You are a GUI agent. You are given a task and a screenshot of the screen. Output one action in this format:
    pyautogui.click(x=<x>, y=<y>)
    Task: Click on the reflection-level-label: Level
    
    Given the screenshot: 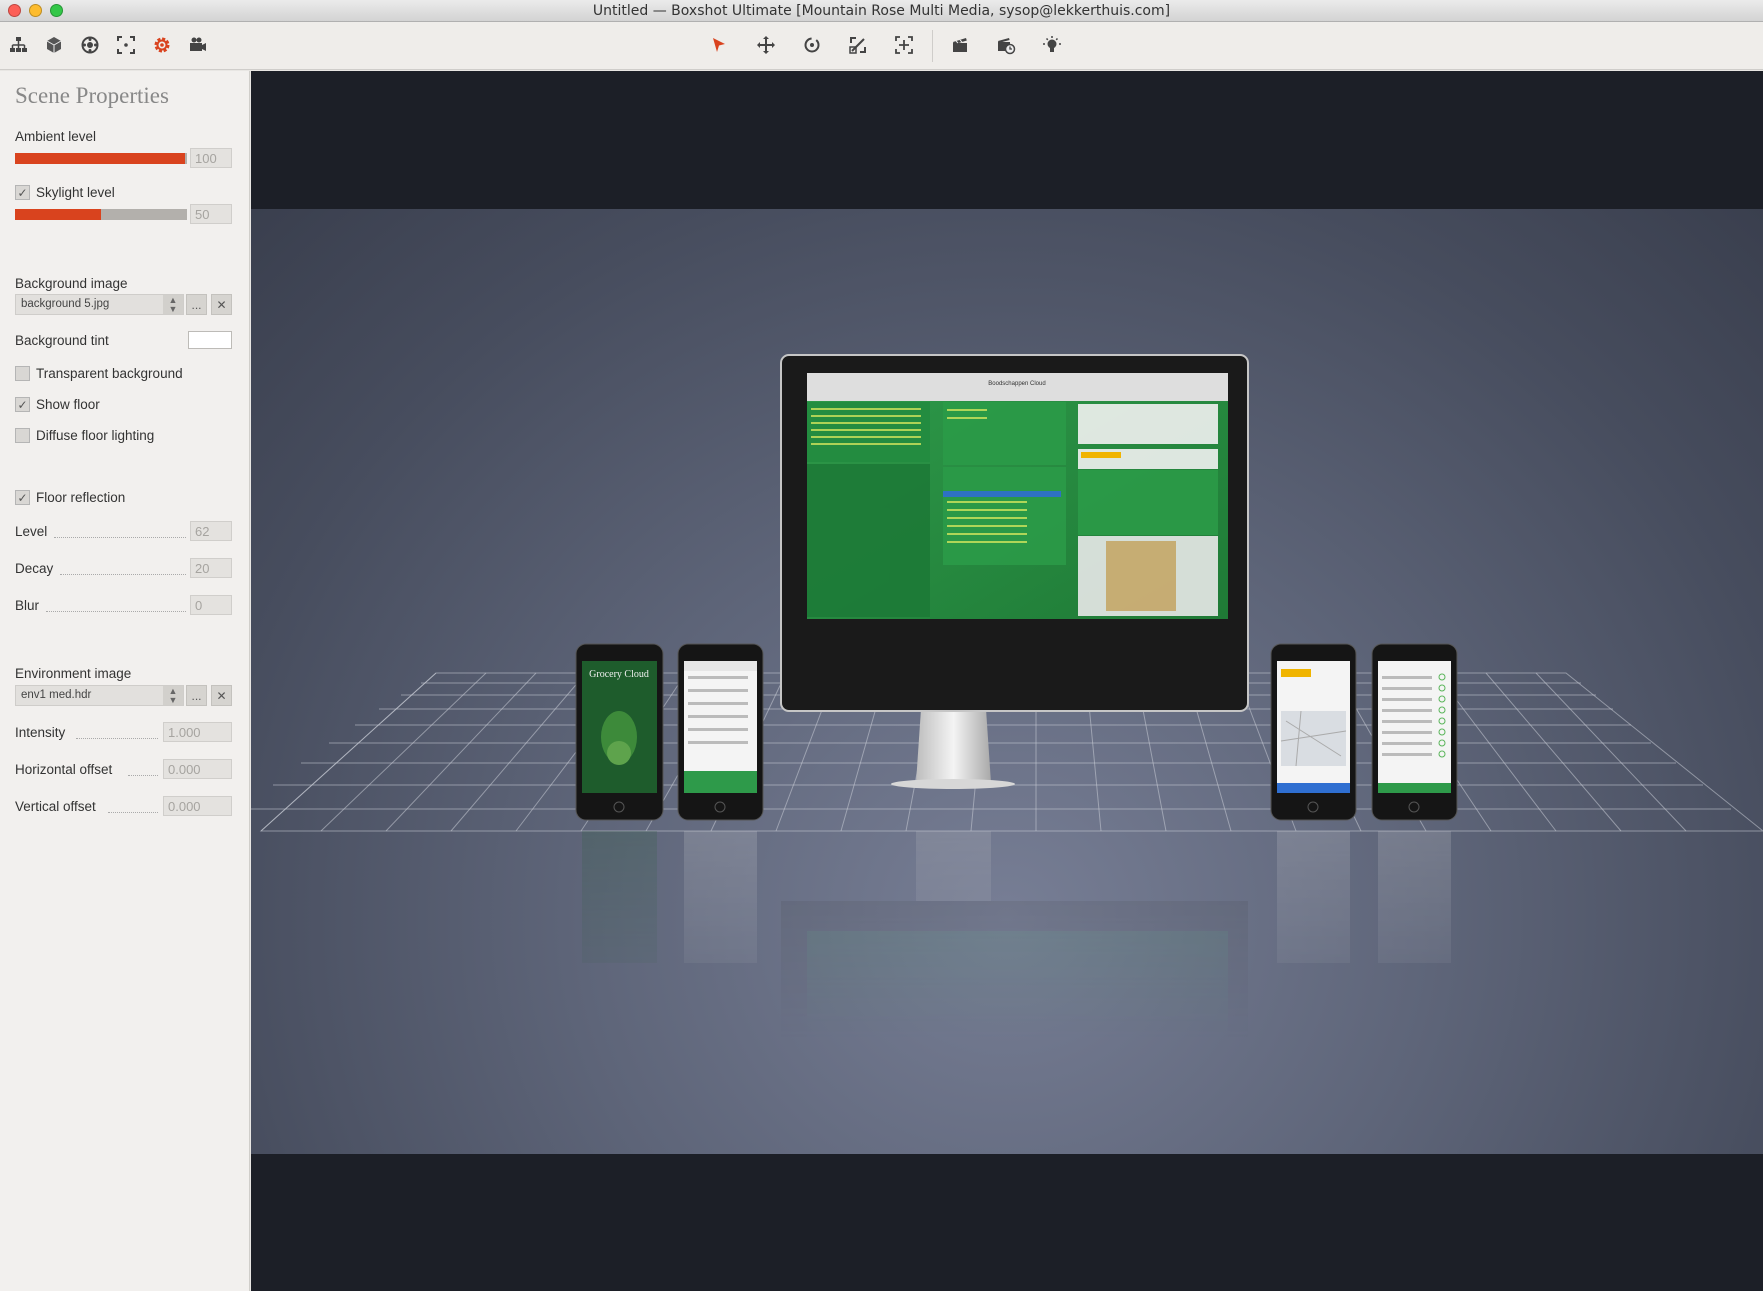 What is the action you would take?
    pyautogui.click(x=31, y=531)
    